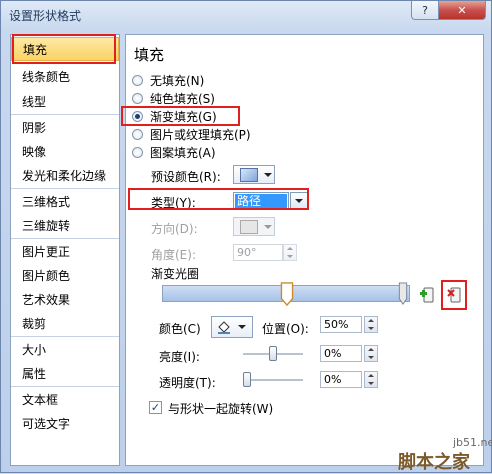 The width and height of the screenshot is (492, 474). What do you see at coordinates (218, 199) in the screenshot?
I see `highlight-type-row` at bounding box center [218, 199].